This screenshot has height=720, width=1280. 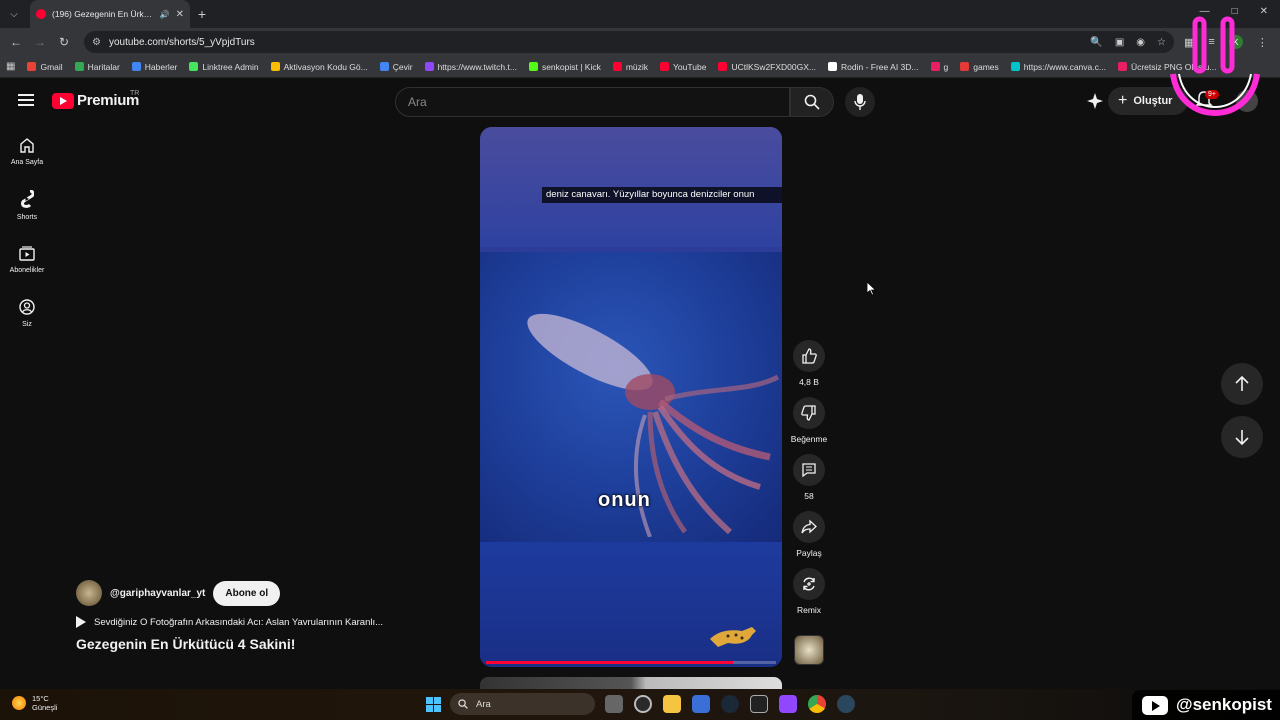 What do you see at coordinates (135, 93) in the screenshot?
I see `country-code: TR` at bounding box center [135, 93].